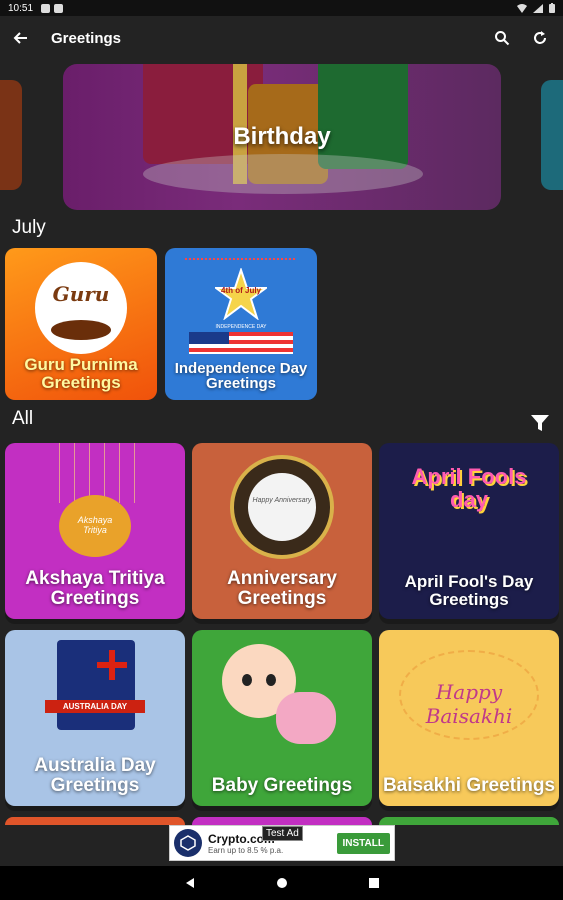 The width and height of the screenshot is (563, 900). I want to click on card-title: Baisakhi Greetings, so click(469, 786).